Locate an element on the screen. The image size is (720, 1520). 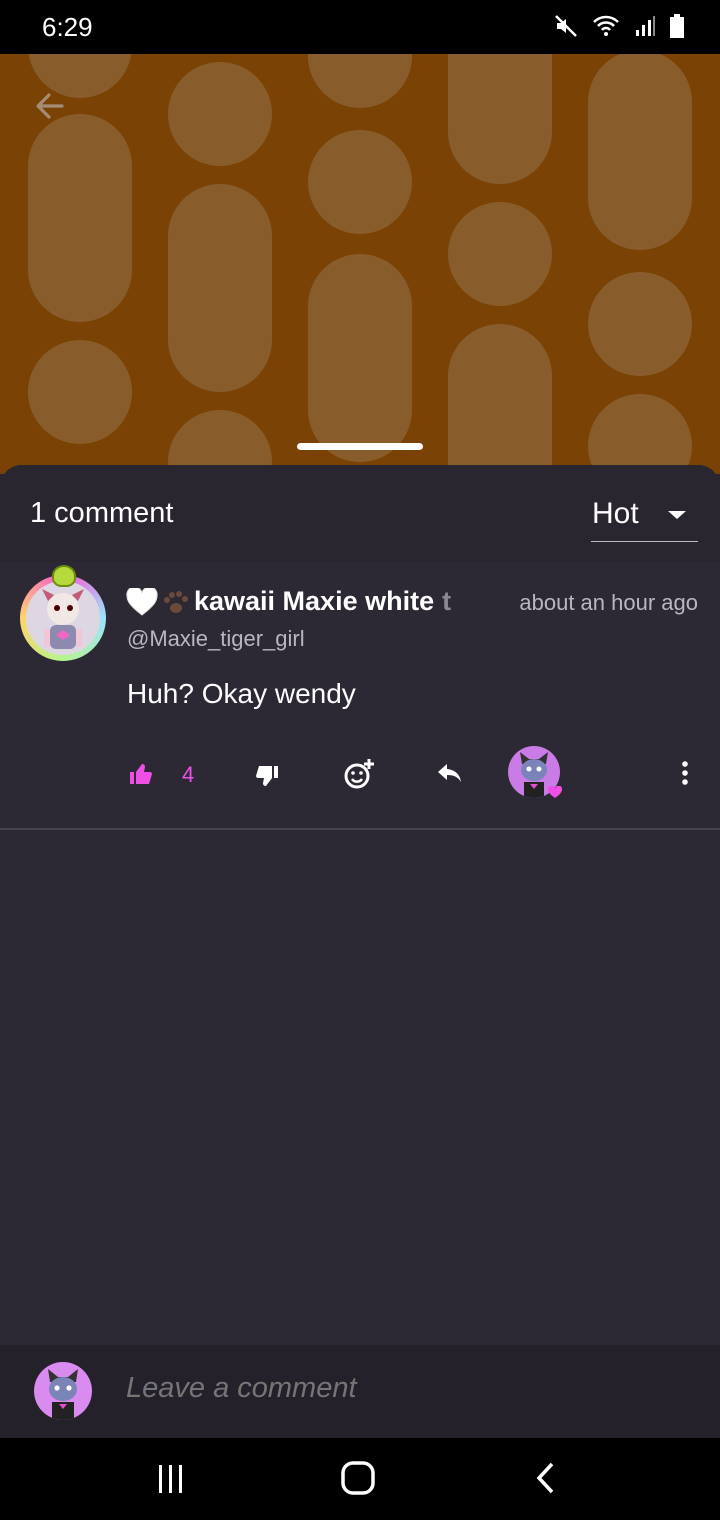
cat-avatar-icon is located at coordinates (63, 1394).